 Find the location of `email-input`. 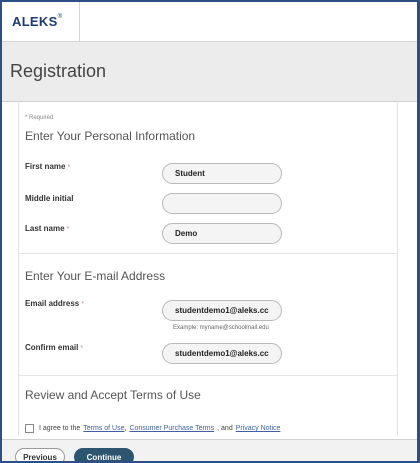

email-input is located at coordinates (222, 310).